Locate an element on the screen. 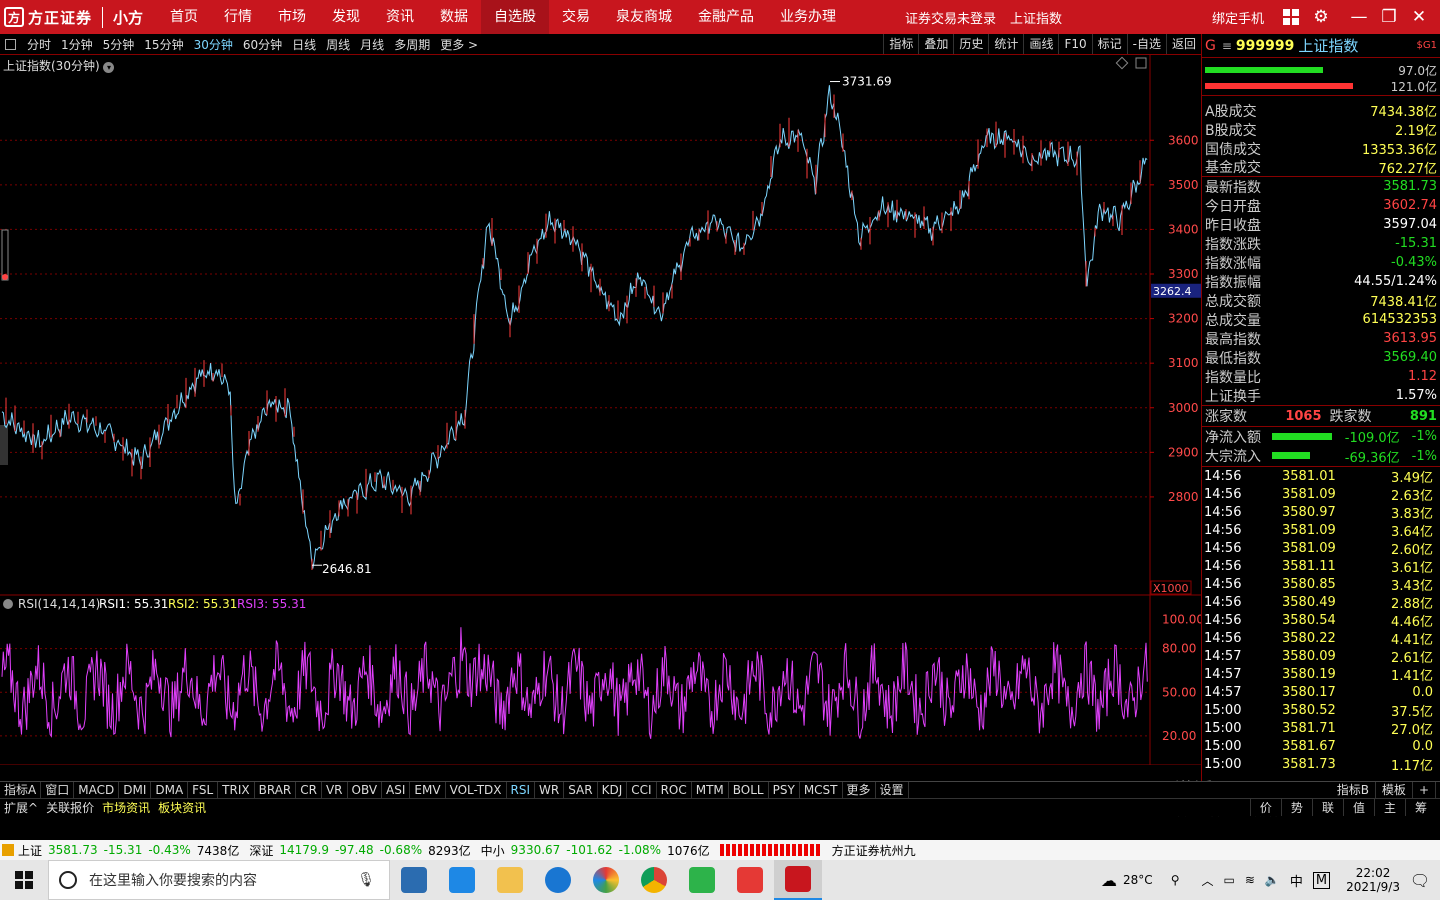 The height and width of the screenshot is (900, 1440). nav-item: 业务办理 is located at coordinates (808, 17).